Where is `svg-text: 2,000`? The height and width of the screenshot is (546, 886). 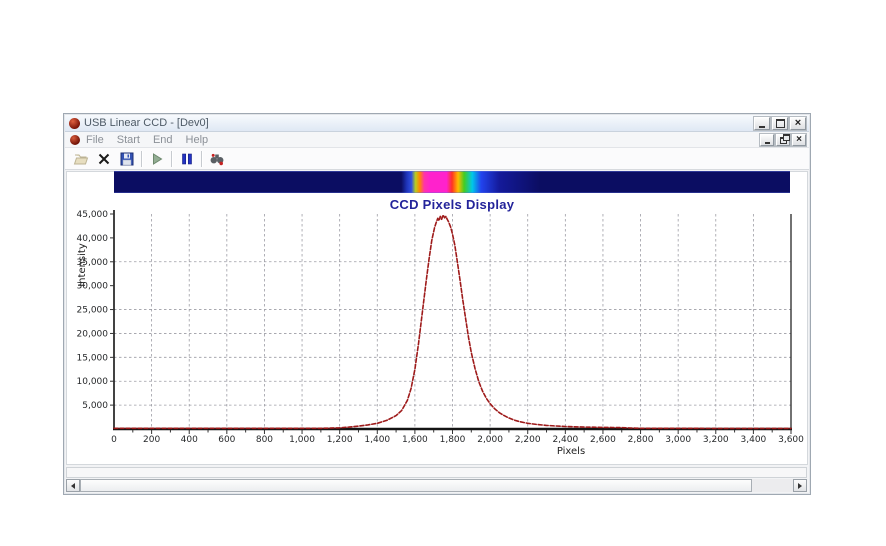
svg-text: 2,000 is located at coordinates (490, 440).